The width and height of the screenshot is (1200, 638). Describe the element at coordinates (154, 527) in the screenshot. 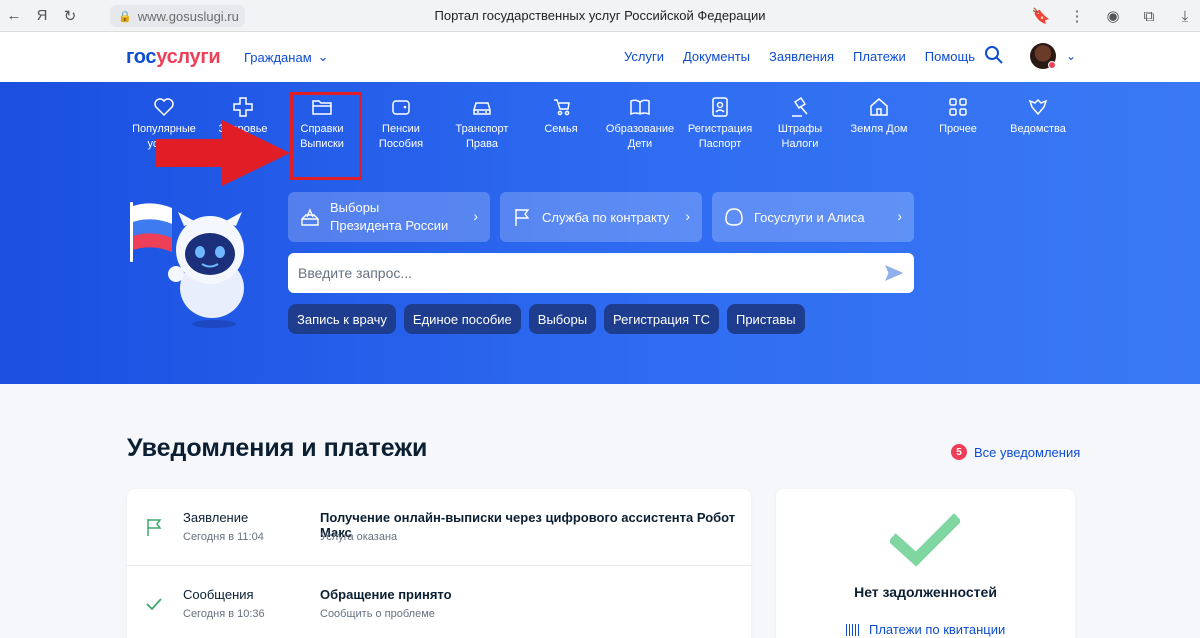

I see `flag-icon` at that location.